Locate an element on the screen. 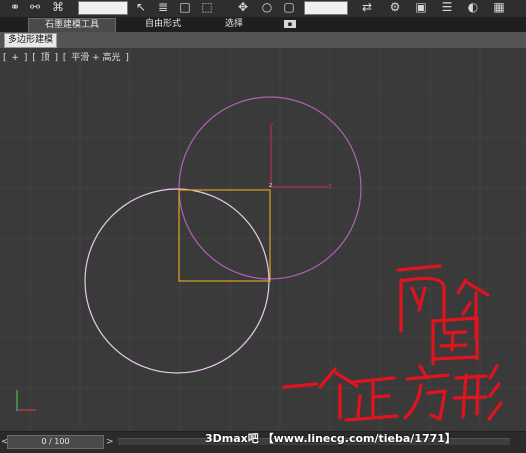 The image size is (526, 453). rotate-icon: ○ is located at coordinates (267, 7).